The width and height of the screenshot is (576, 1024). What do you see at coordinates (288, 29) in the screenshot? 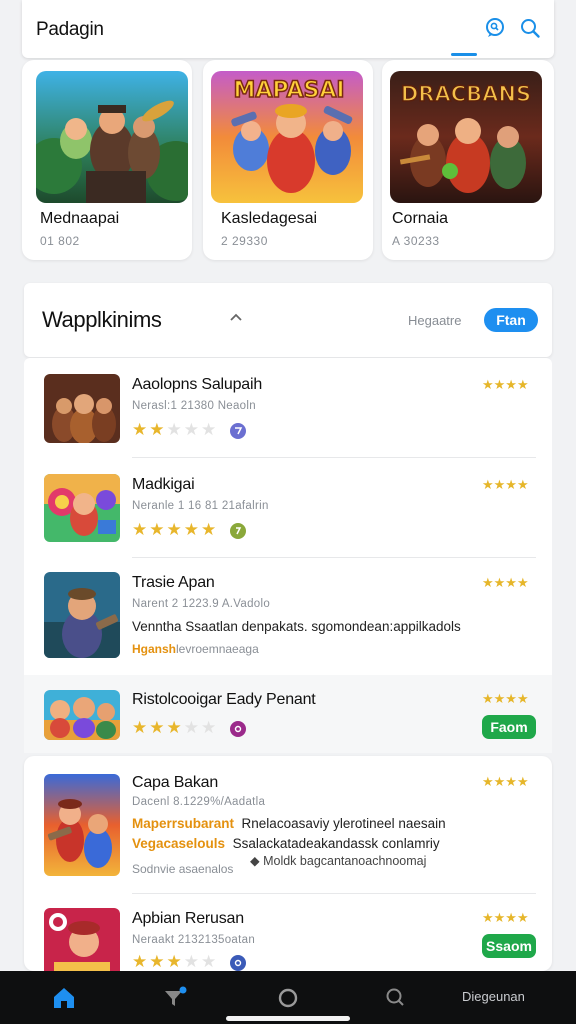
I see `top-app-bar: Padagin` at bounding box center [288, 29].